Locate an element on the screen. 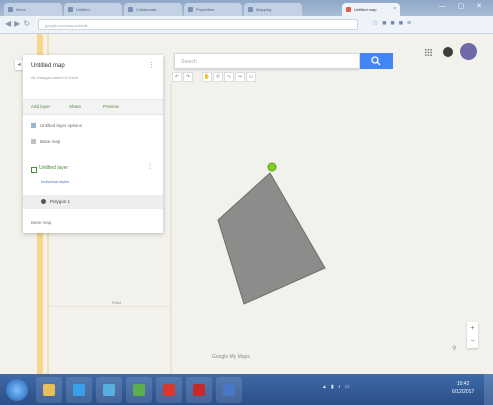 Image resolution: width=493 pixels, height=405 pixels. polygon-icon is located at coordinates (43, 201).